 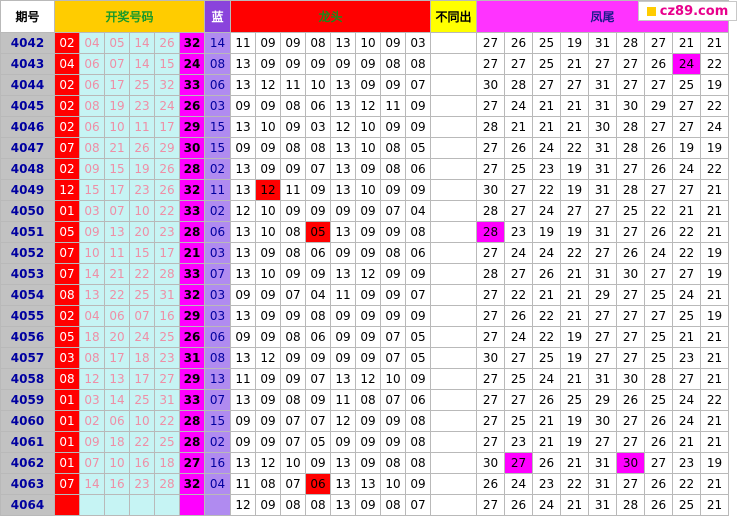 What do you see at coordinates (518, 442) in the screenshot?
I see `phoenix-cell-2: 23` at bounding box center [518, 442].